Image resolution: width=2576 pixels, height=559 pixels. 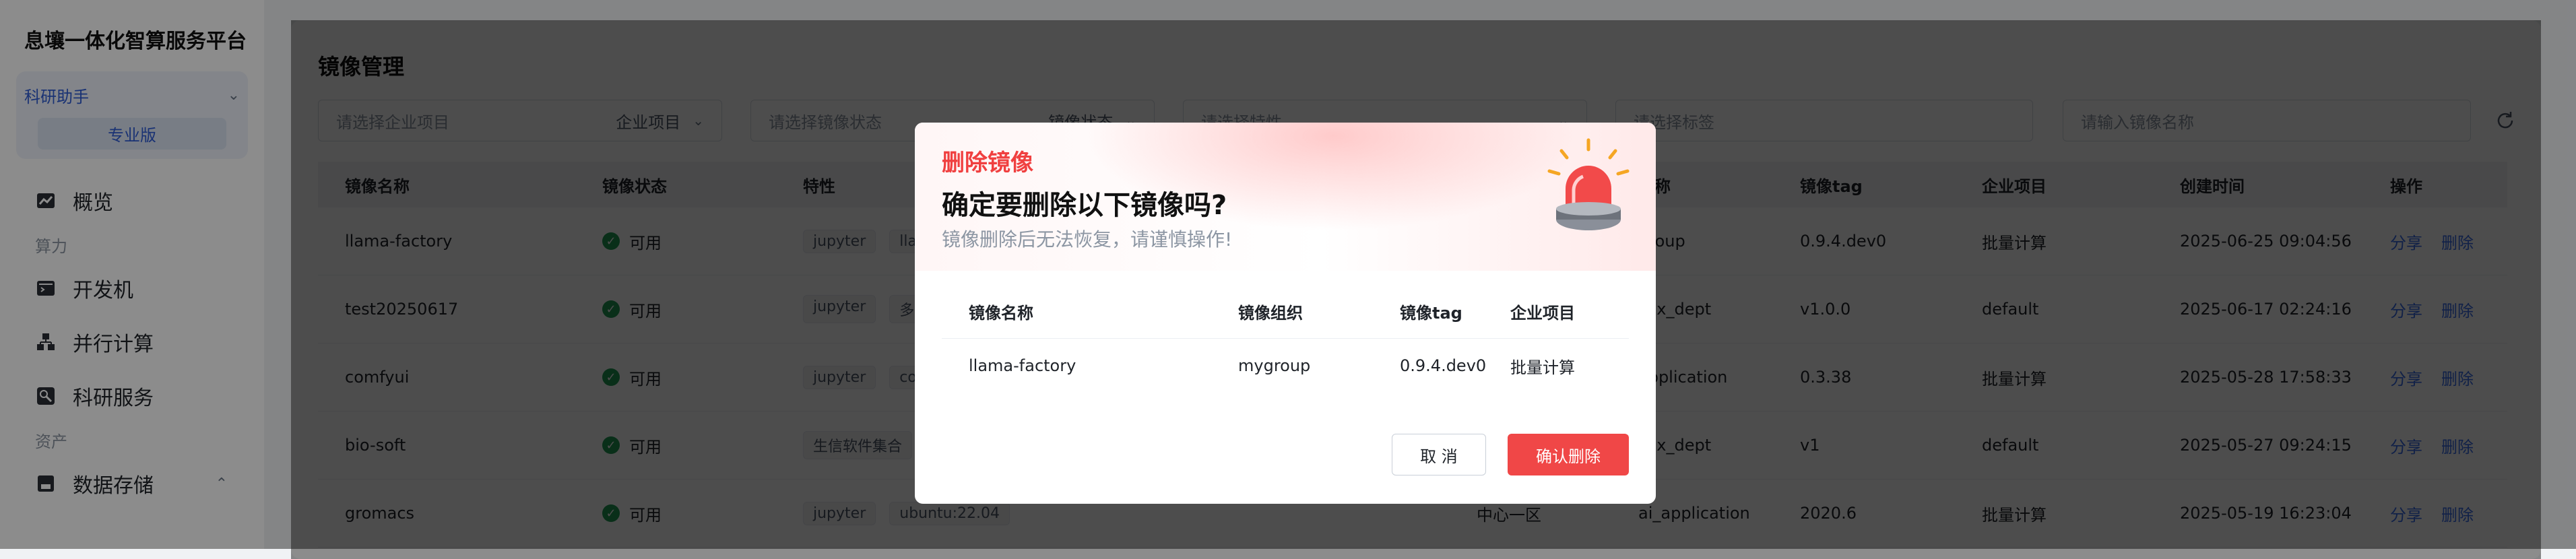 I want to click on dialog-cell-name: llama-factory, so click(x=1023, y=365).